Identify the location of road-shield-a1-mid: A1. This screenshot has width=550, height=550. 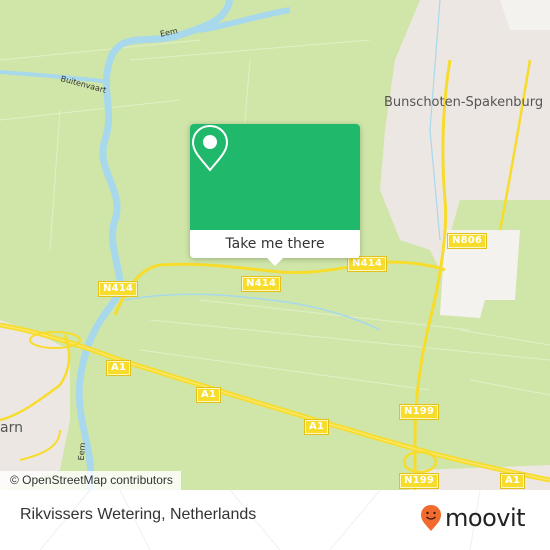
(209, 395).